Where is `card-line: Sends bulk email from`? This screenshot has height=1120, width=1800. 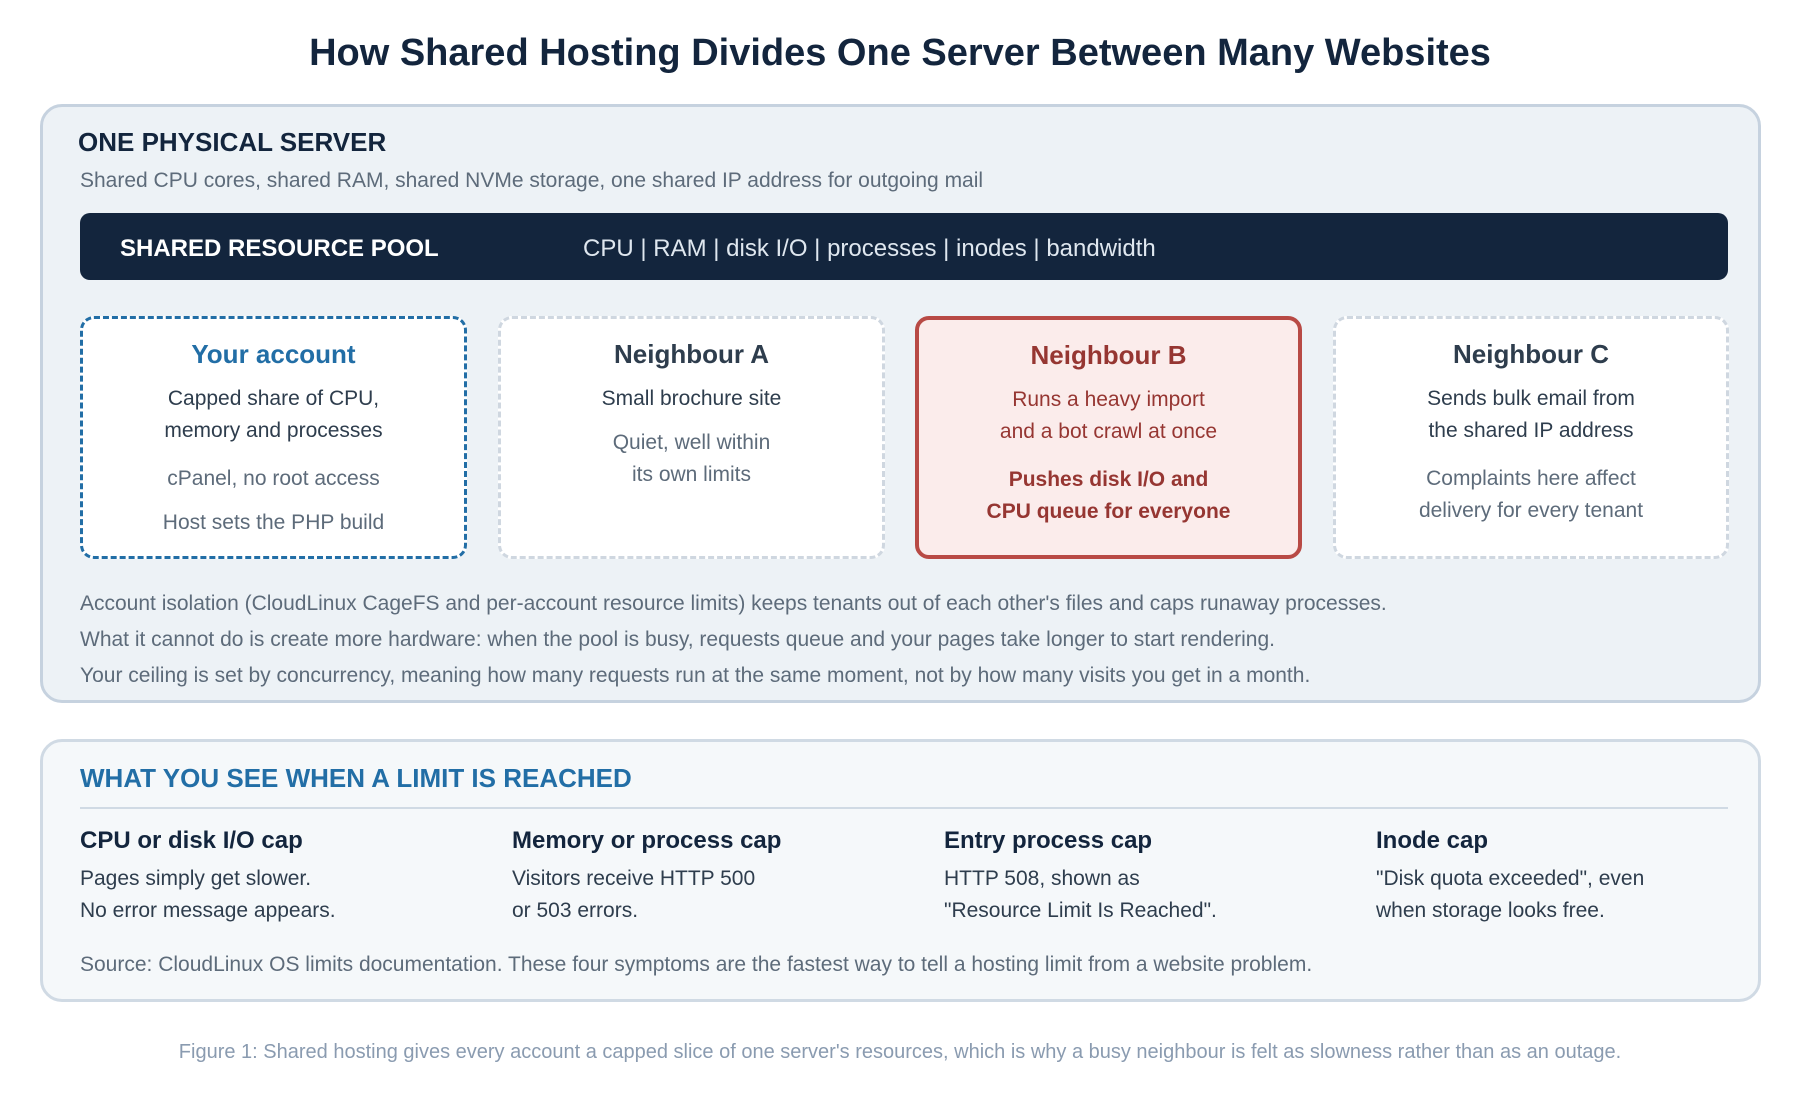
card-line: Sends bulk email from is located at coordinates (1531, 398).